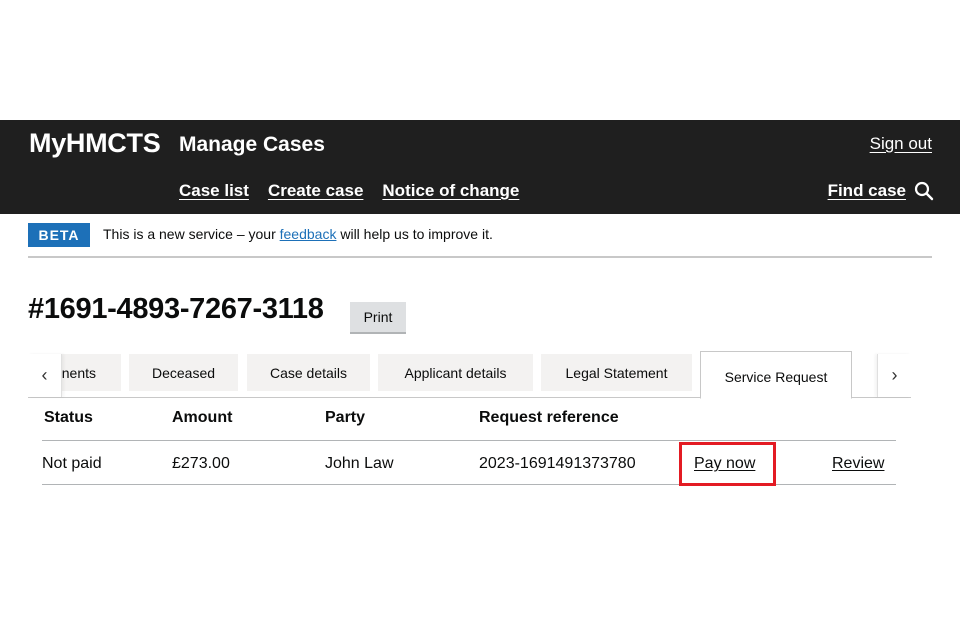  Describe the element at coordinates (924, 191) in the screenshot. I see `search-icon` at that location.